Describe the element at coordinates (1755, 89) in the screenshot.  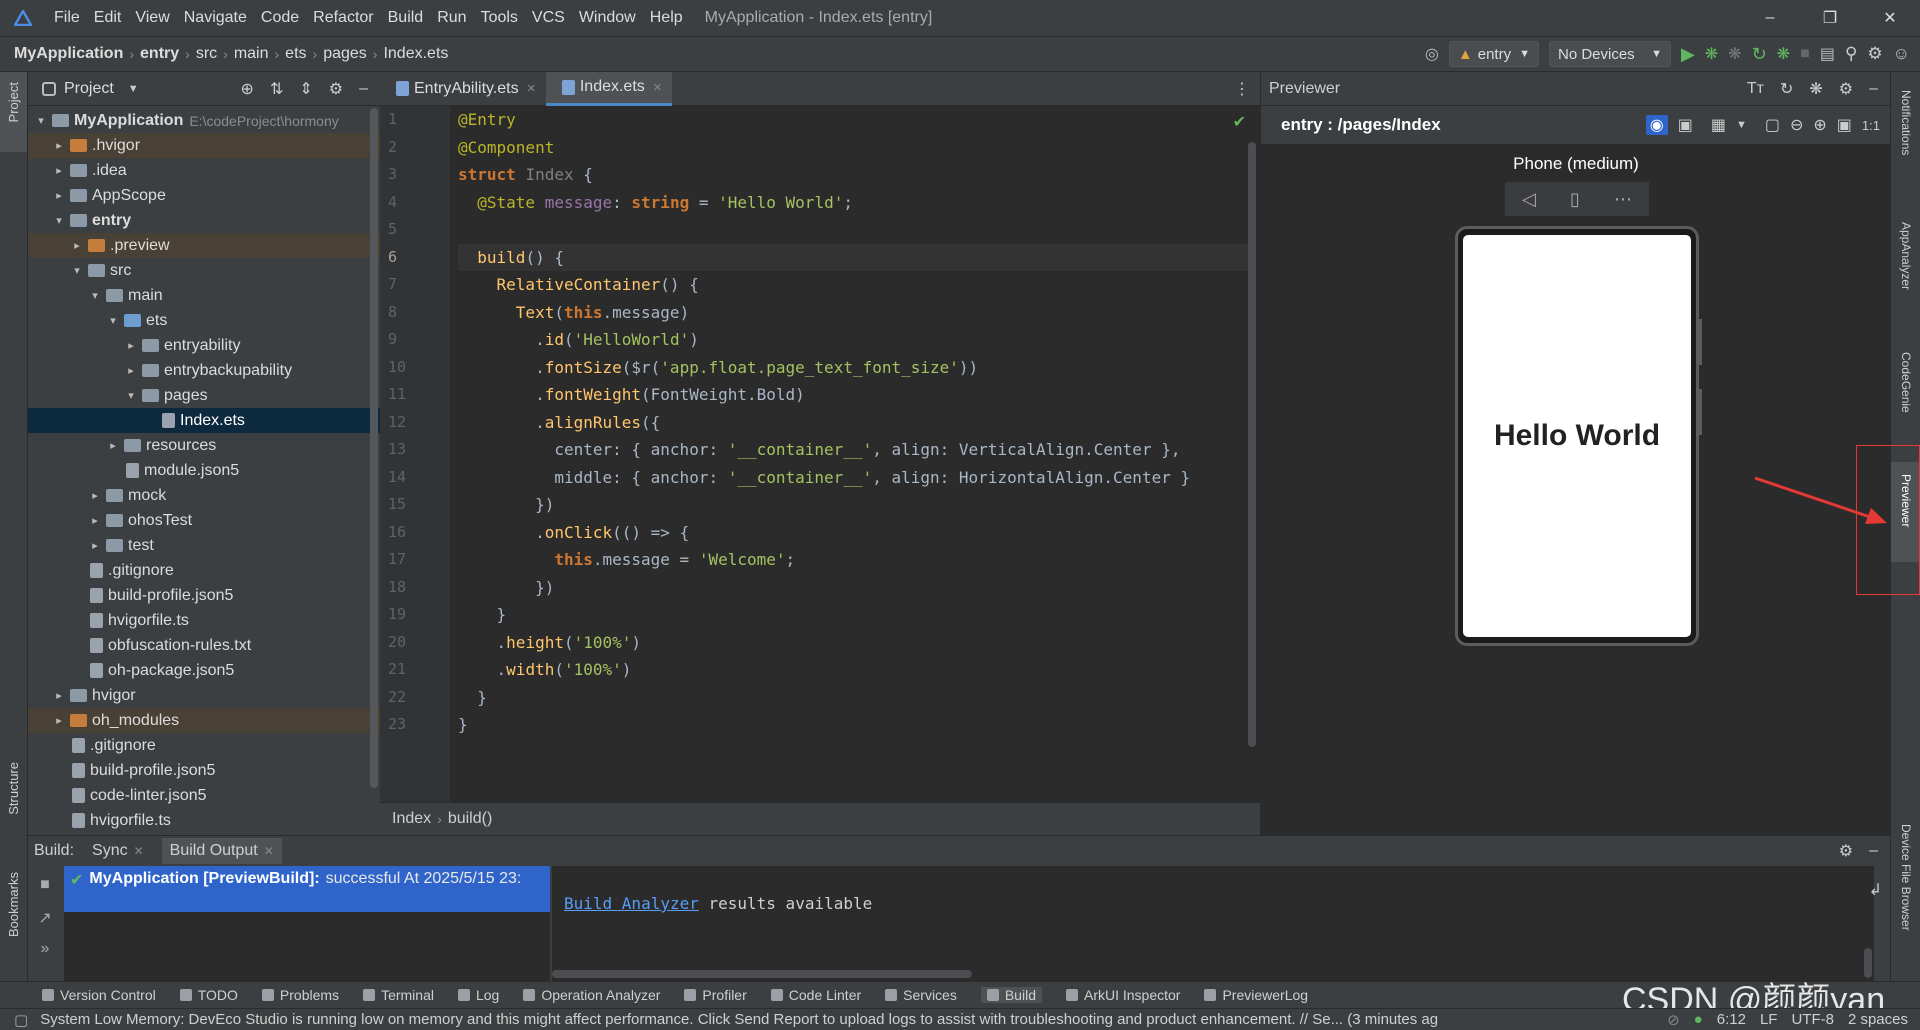
I see `font-size-icon: Tт` at that location.